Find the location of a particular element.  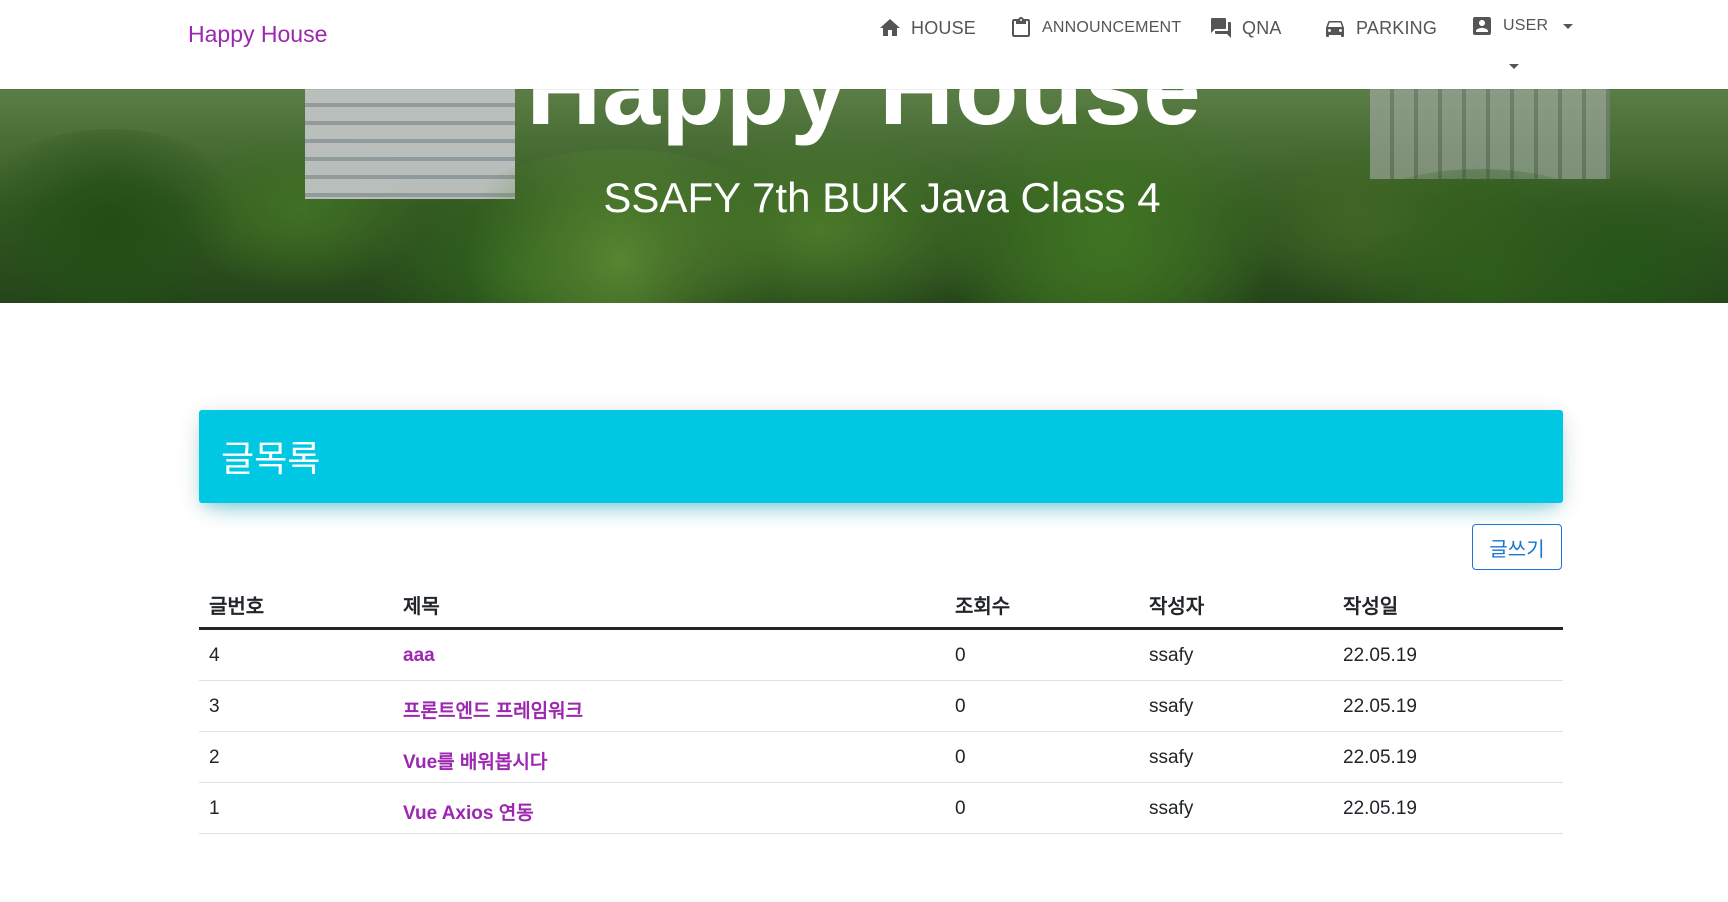

column-header-title: 제목 is located at coordinates (421, 607).